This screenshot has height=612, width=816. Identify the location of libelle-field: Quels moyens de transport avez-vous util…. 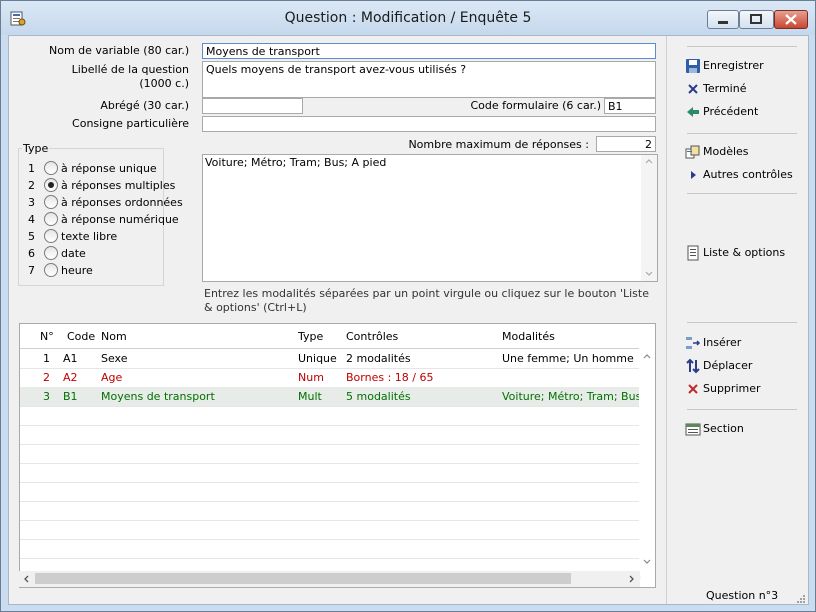
(429, 79).